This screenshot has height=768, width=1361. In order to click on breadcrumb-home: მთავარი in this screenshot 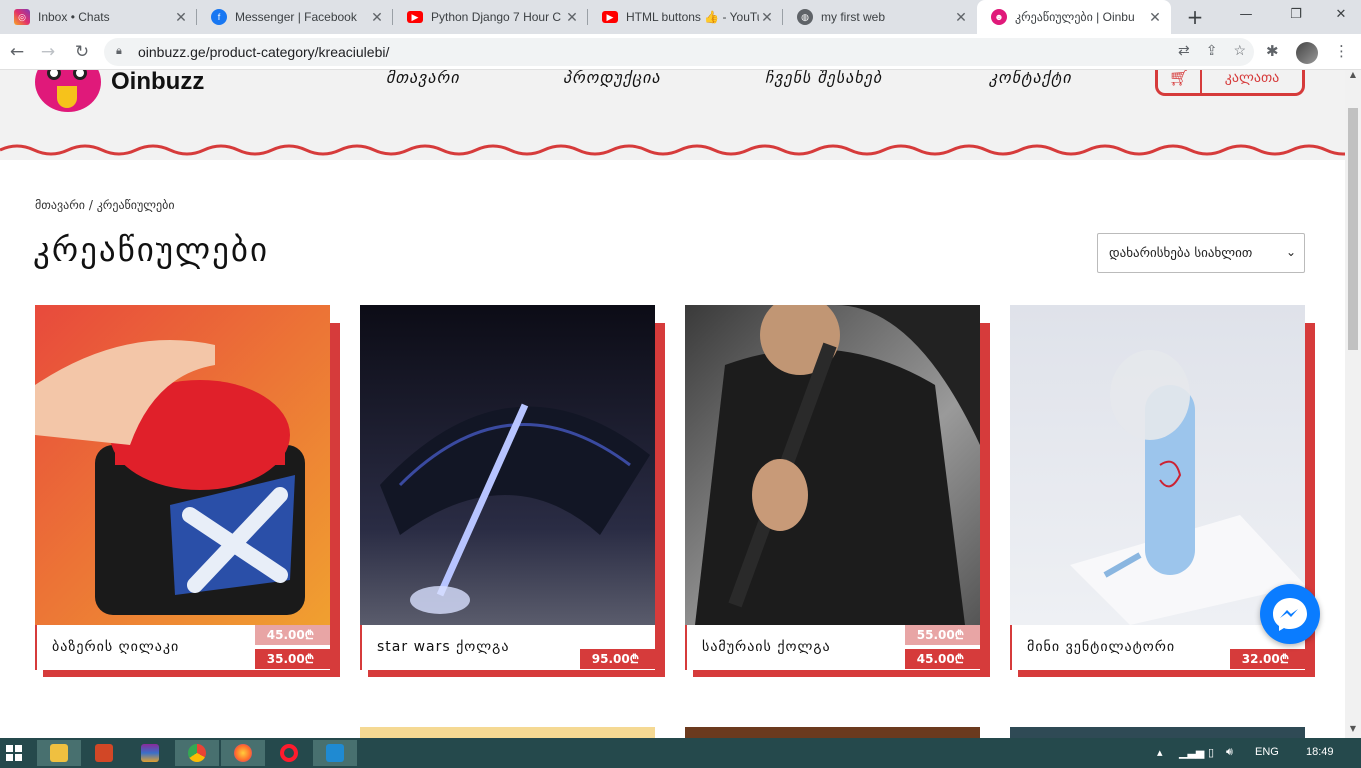, I will do `click(60, 205)`.